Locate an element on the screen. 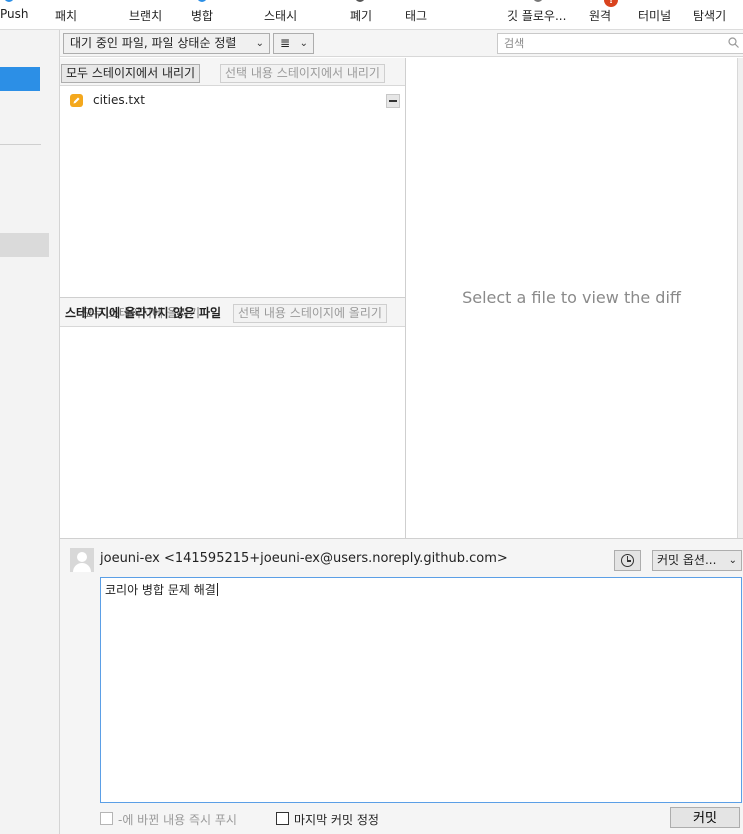 Image resolution: width=743 pixels, height=834 pixels. staged-files-header: 모두 스테이지에서 내리기 선택 내용 스테이지에서 내리기 is located at coordinates (233, 72).